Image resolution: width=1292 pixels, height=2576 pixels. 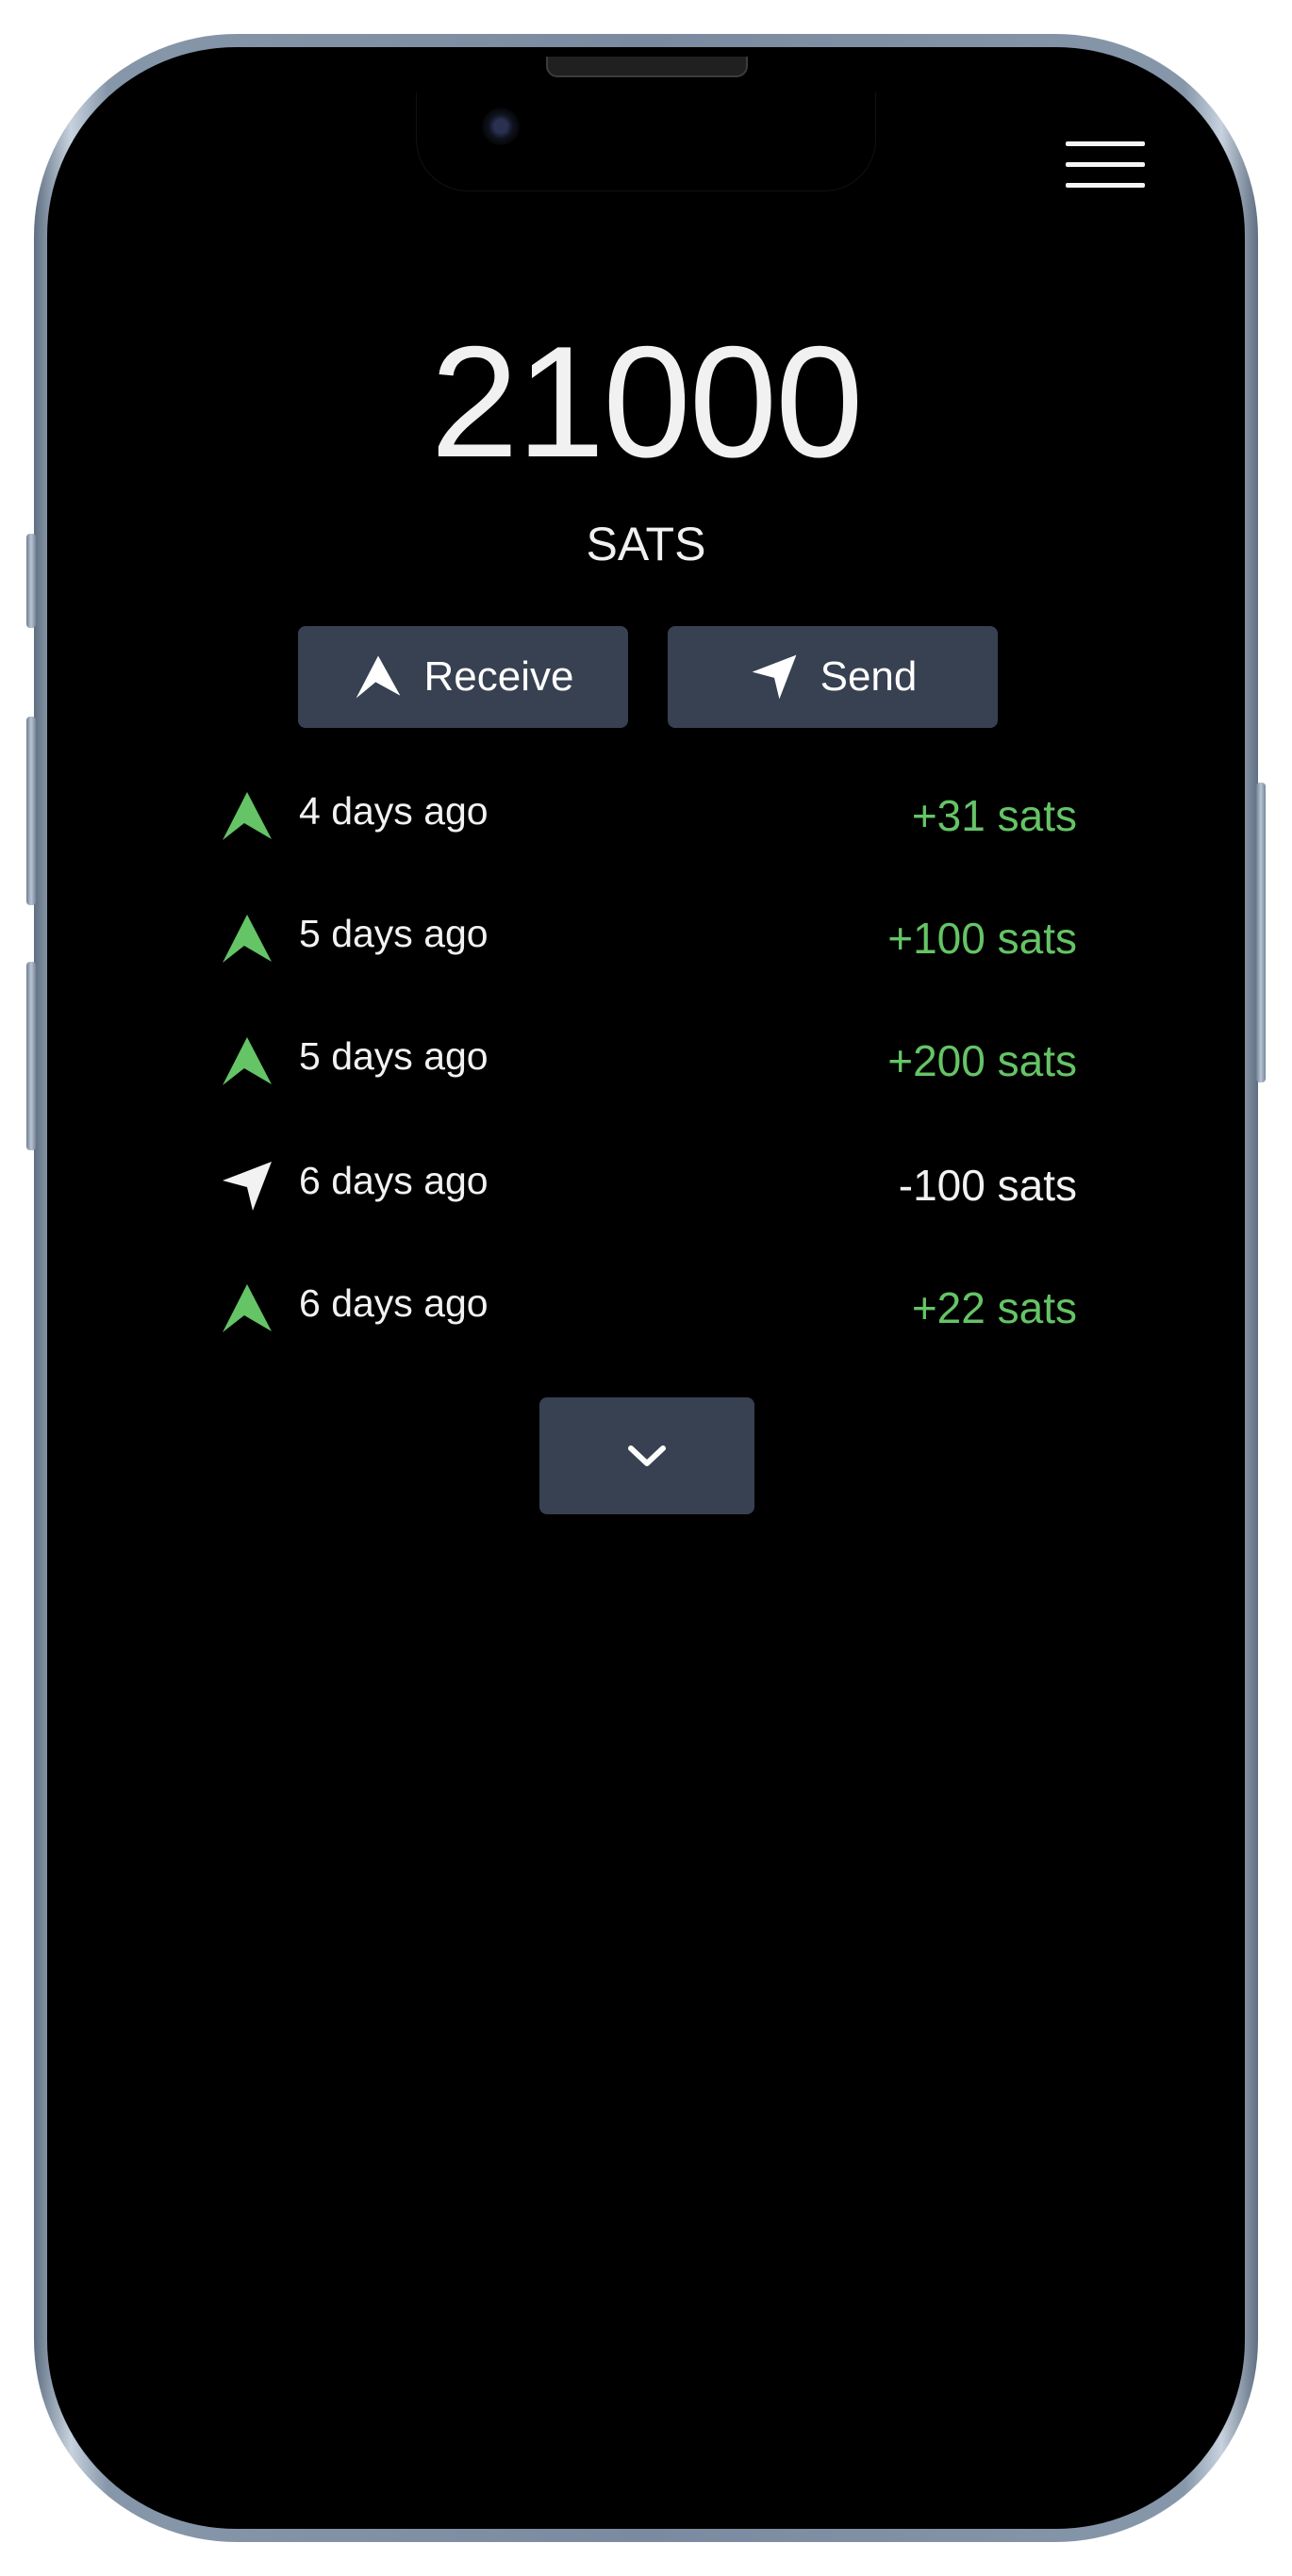 What do you see at coordinates (31, 811) in the screenshot?
I see `side-button-volume-up` at bounding box center [31, 811].